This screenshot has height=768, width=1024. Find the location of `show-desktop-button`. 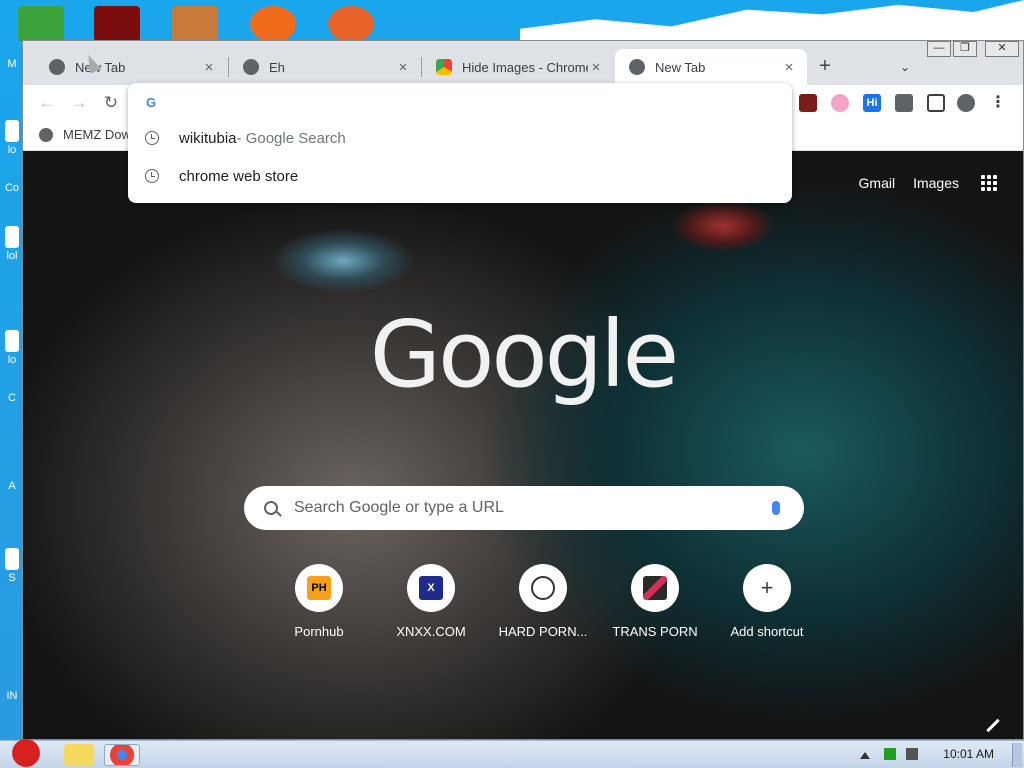

show-desktop-button is located at coordinates (1017, 755).